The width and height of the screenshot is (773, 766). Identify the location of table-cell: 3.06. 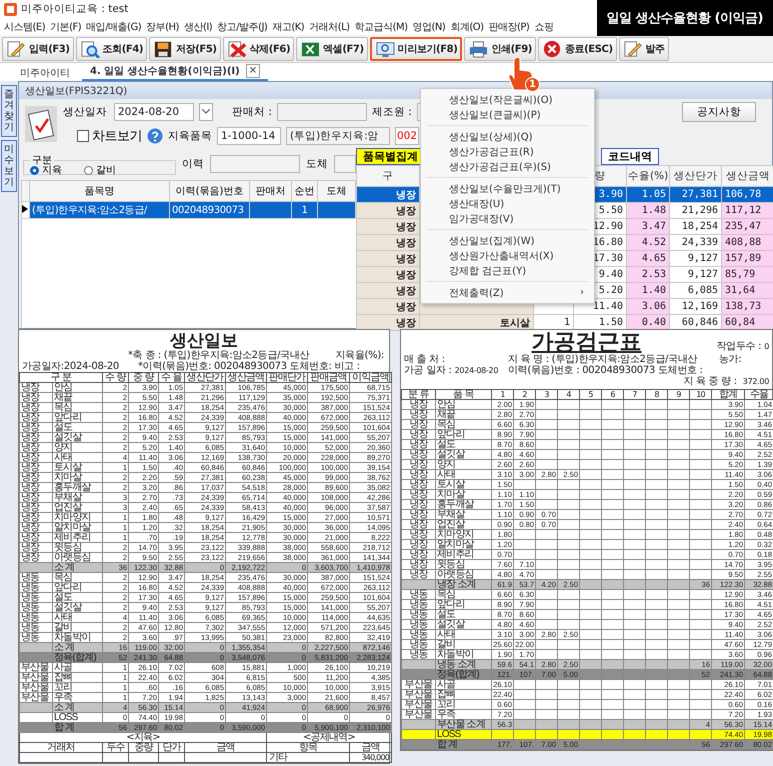
(648, 306).